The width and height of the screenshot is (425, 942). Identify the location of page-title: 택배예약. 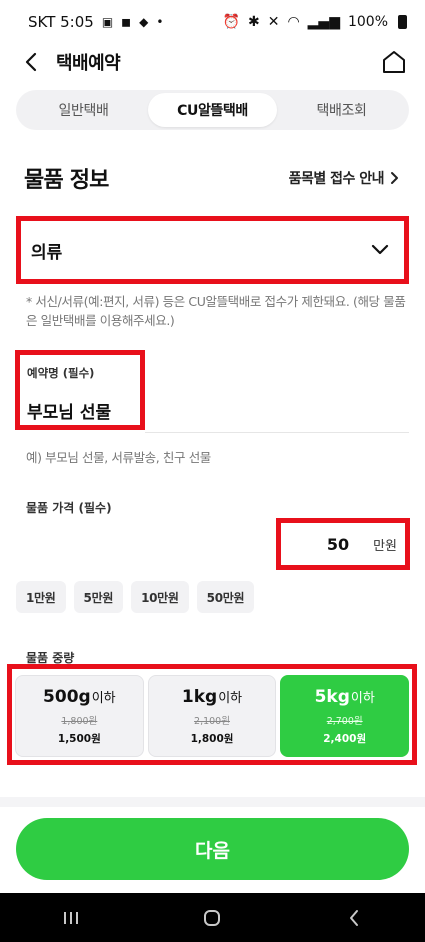
(88, 63).